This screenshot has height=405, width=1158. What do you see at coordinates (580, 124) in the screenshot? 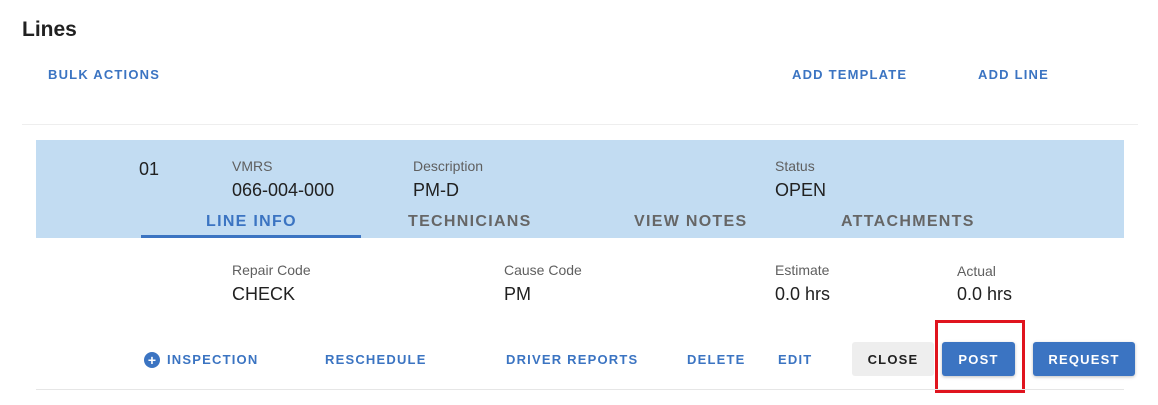
I see `toolbar-divider` at bounding box center [580, 124].